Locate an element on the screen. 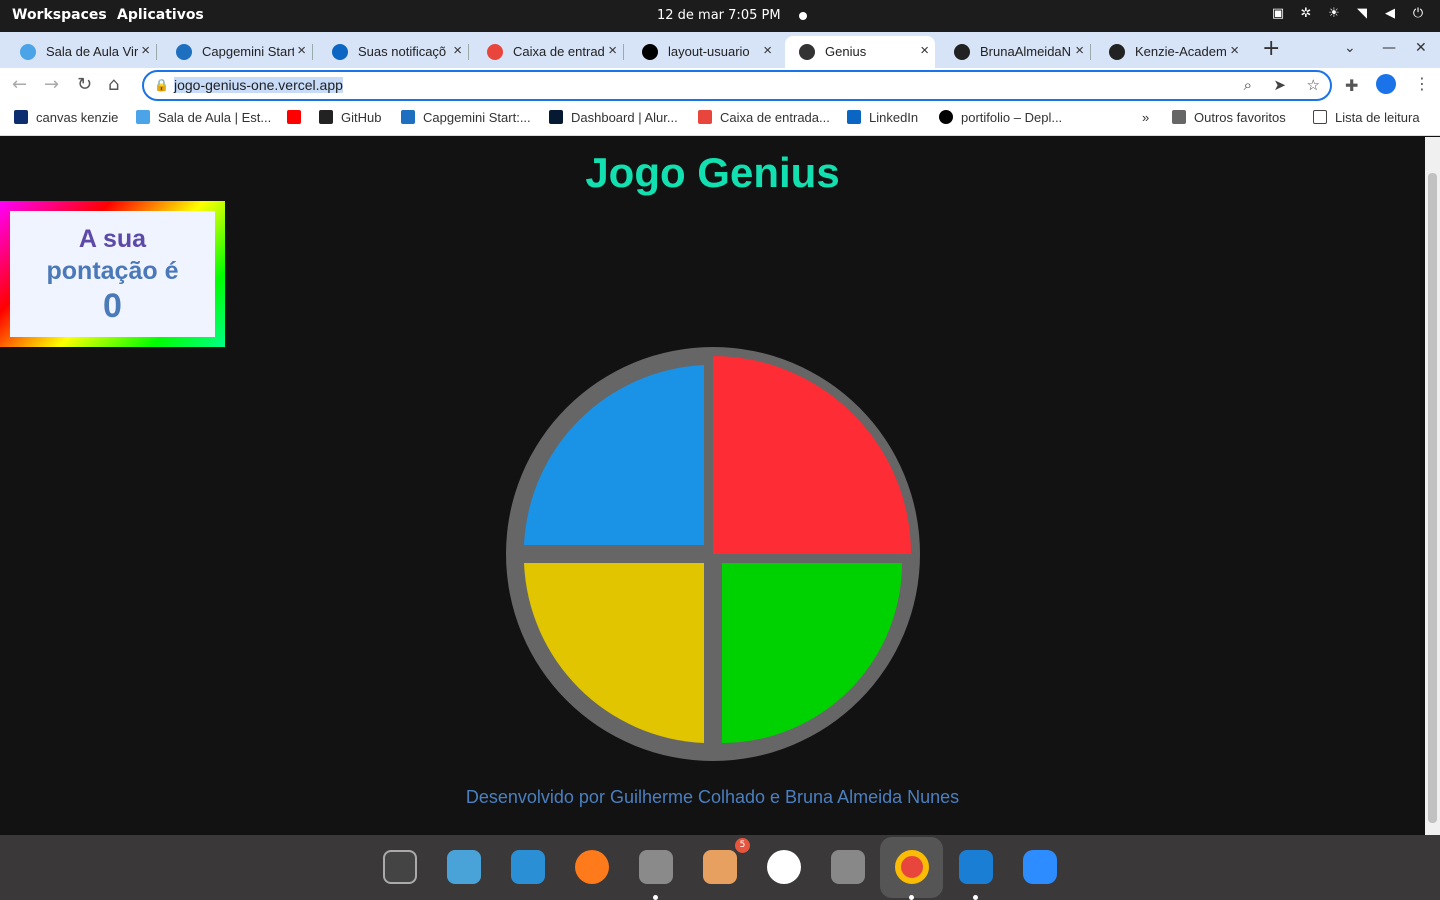 The width and height of the screenshot is (1440, 900). zoom-icon: ⌕ is located at coordinates (1248, 85).